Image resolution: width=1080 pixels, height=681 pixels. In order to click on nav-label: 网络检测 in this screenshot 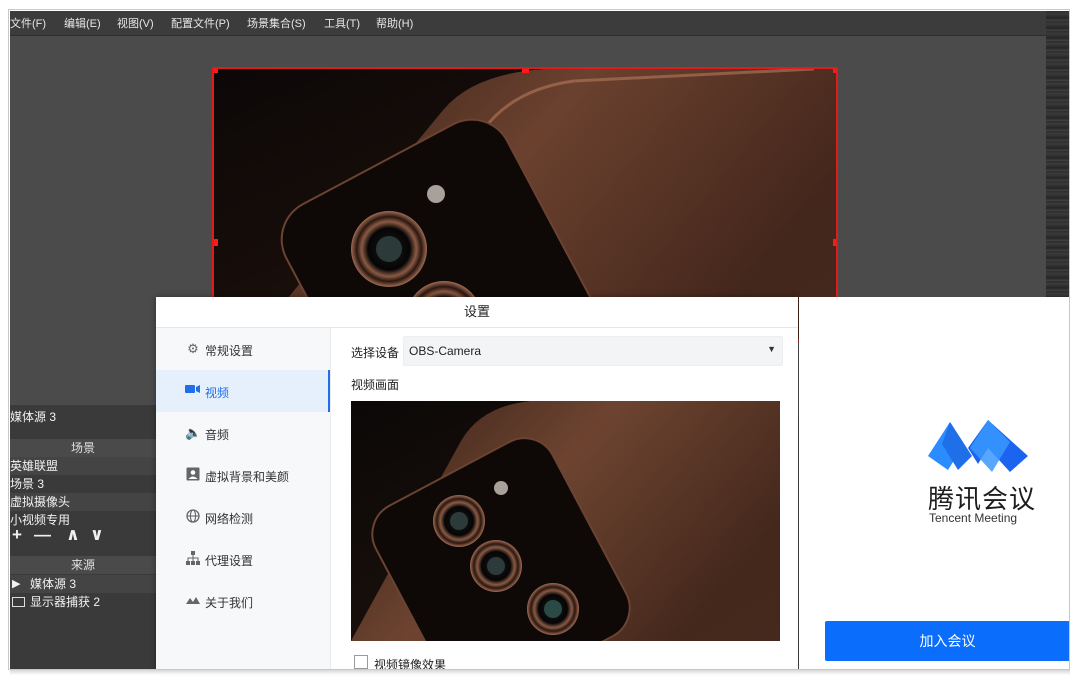, I will do `click(229, 519)`.